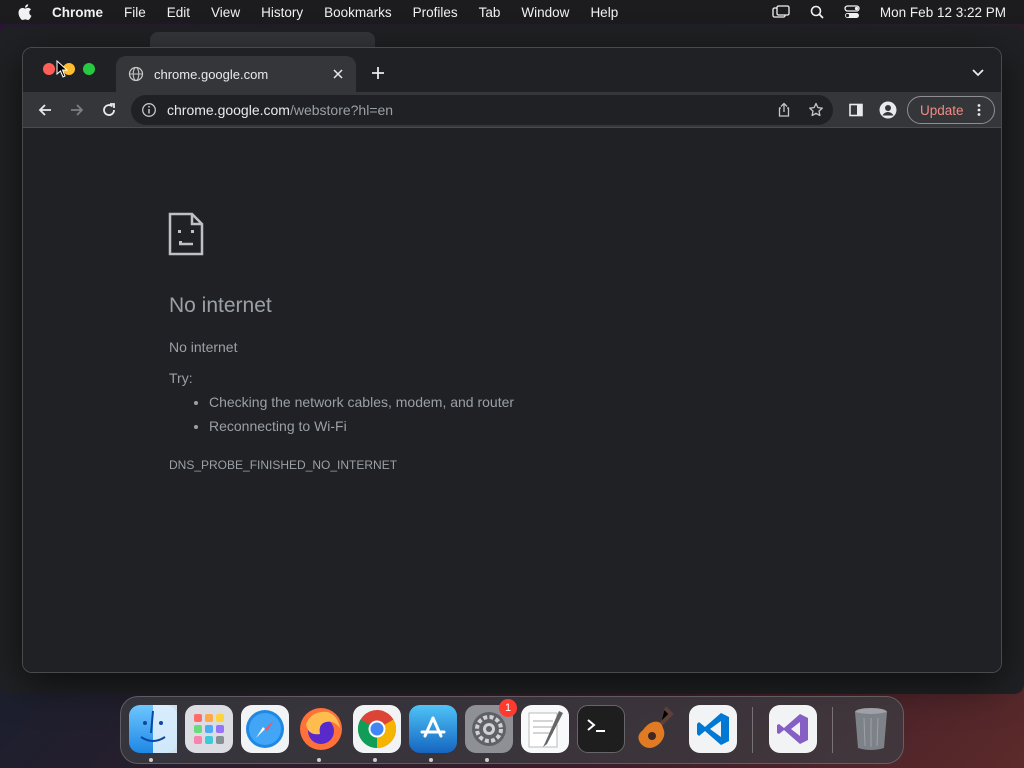  What do you see at coordinates (657, 729) in the screenshot?
I see `garageband-icon` at bounding box center [657, 729].